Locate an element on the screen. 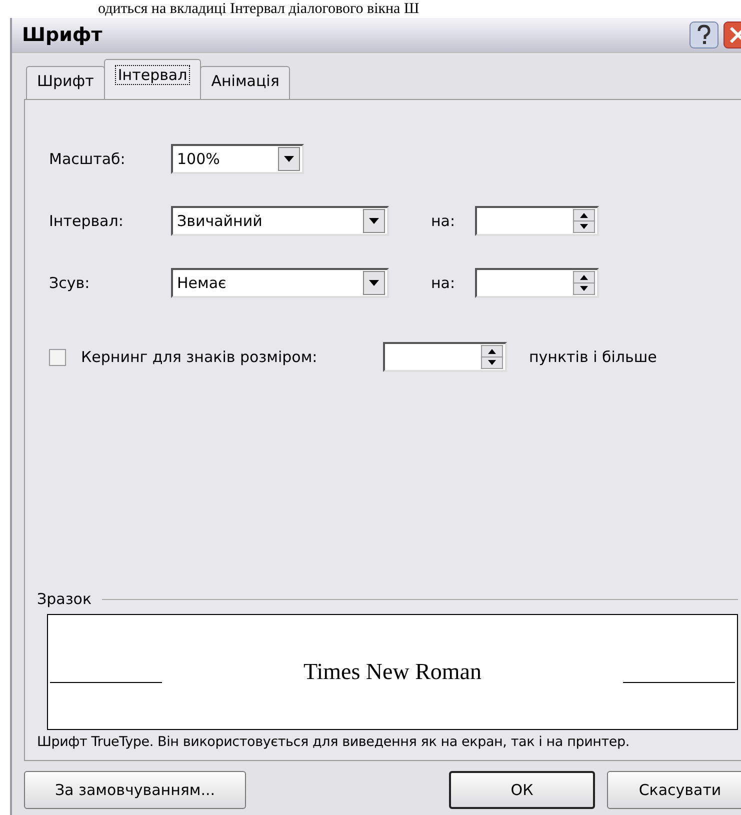 The image size is (741, 815). document-text: одиться на вкладиці Інтервал діалогового вікна Ш is located at coordinates (258, 9).